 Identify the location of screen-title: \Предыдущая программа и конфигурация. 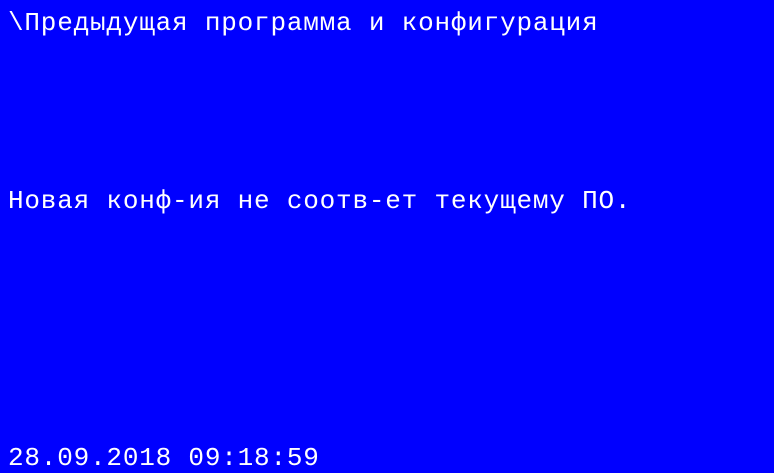
(303, 23).